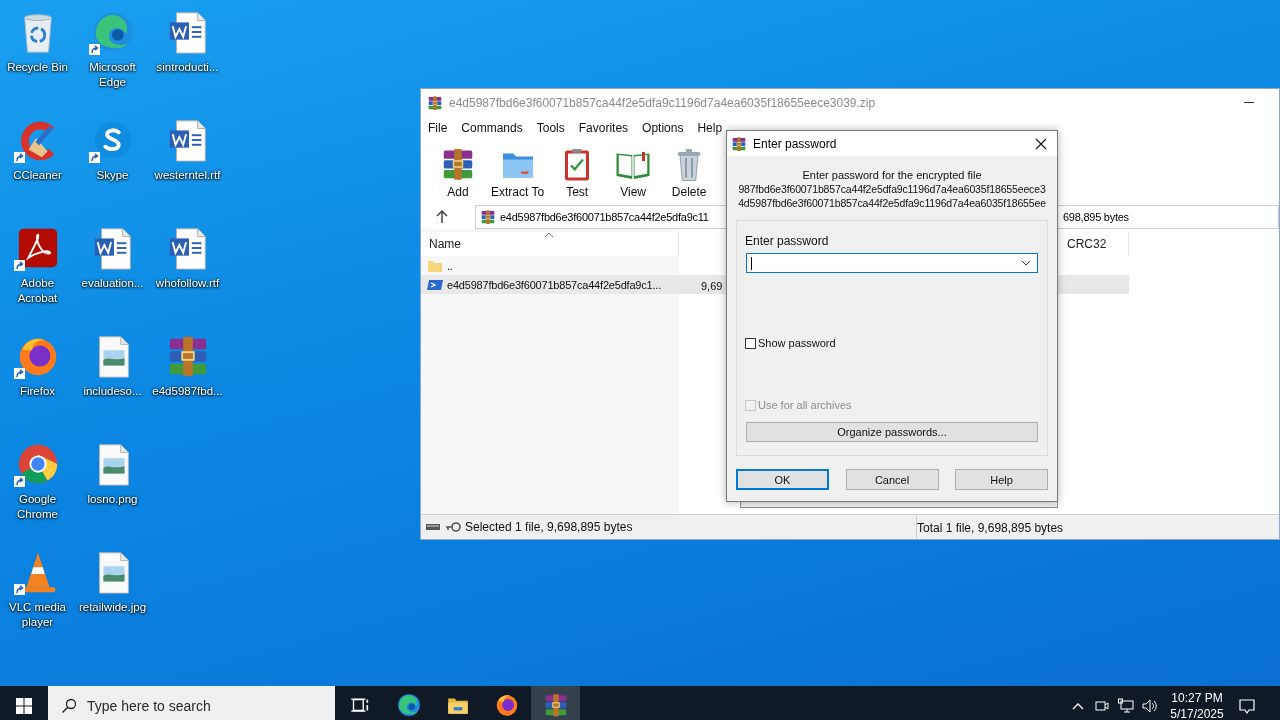 This screenshot has width=1280, height=720. I want to click on drive-icon, so click(433, 527).